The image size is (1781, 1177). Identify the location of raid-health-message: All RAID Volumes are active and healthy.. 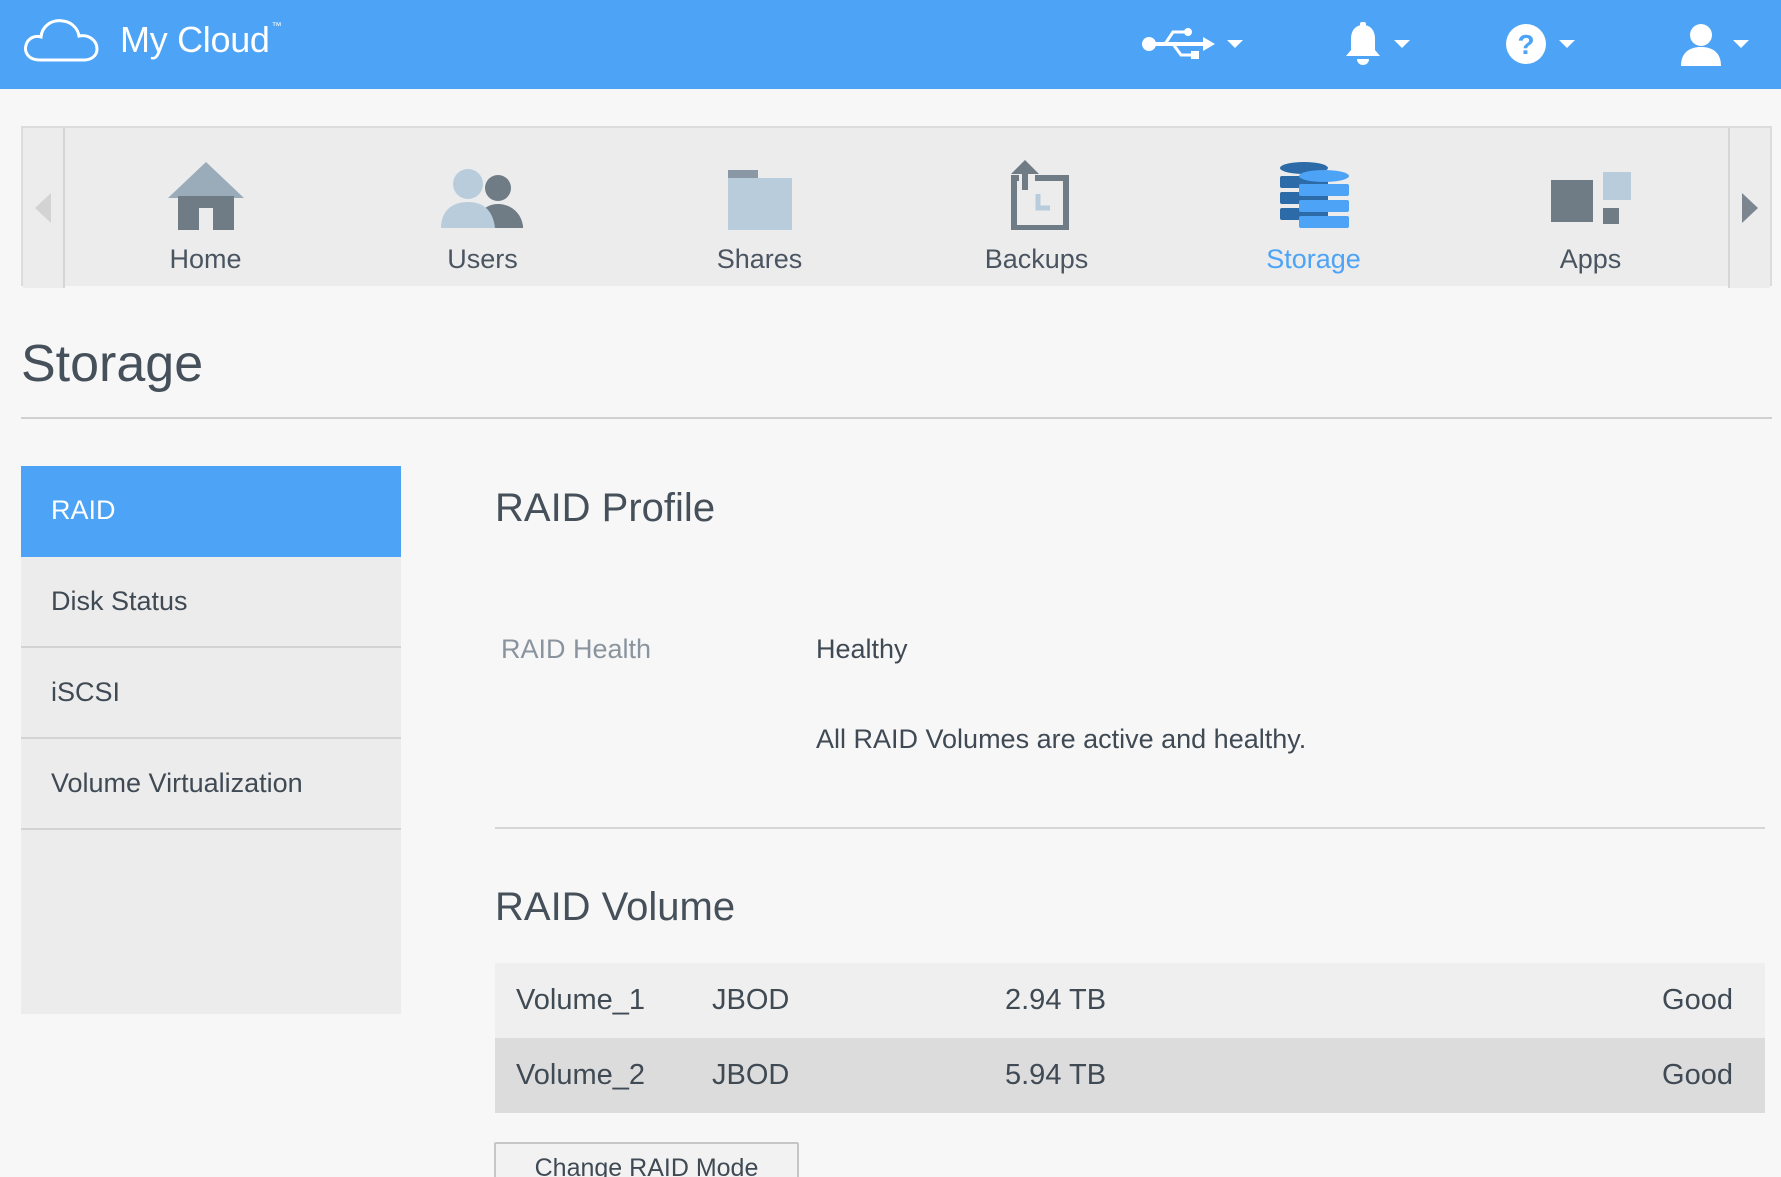
(1061, 739).